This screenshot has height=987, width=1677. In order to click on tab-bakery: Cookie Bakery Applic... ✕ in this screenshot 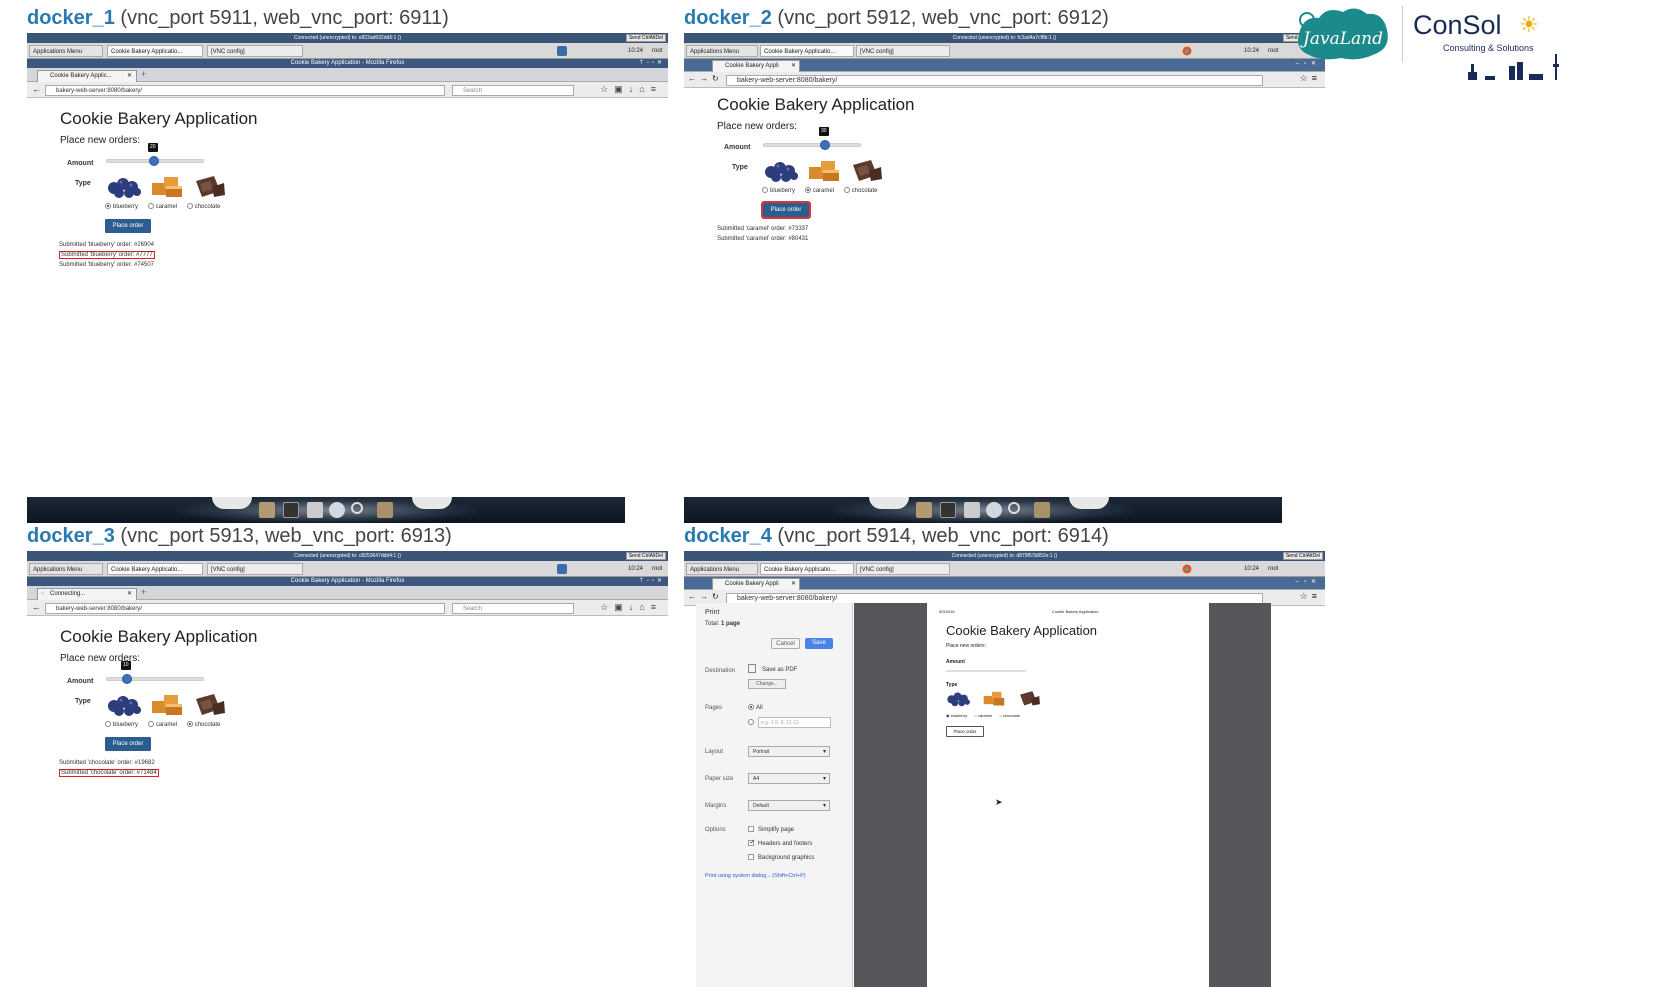, I will do `click(87, 76)`.